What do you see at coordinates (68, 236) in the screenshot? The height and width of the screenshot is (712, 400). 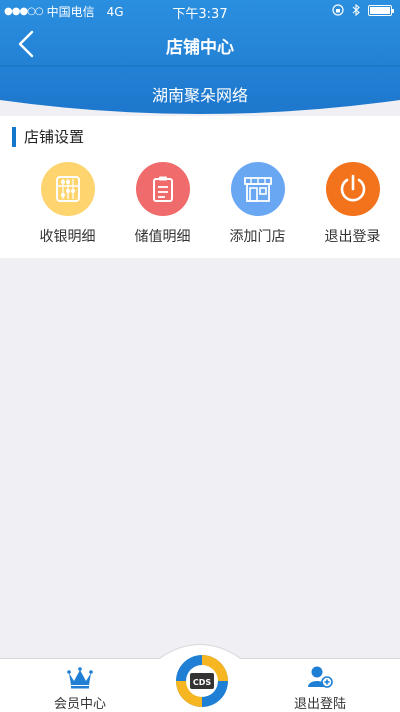 I see `action-label: 收银明细` at bounding box center [68, 236].